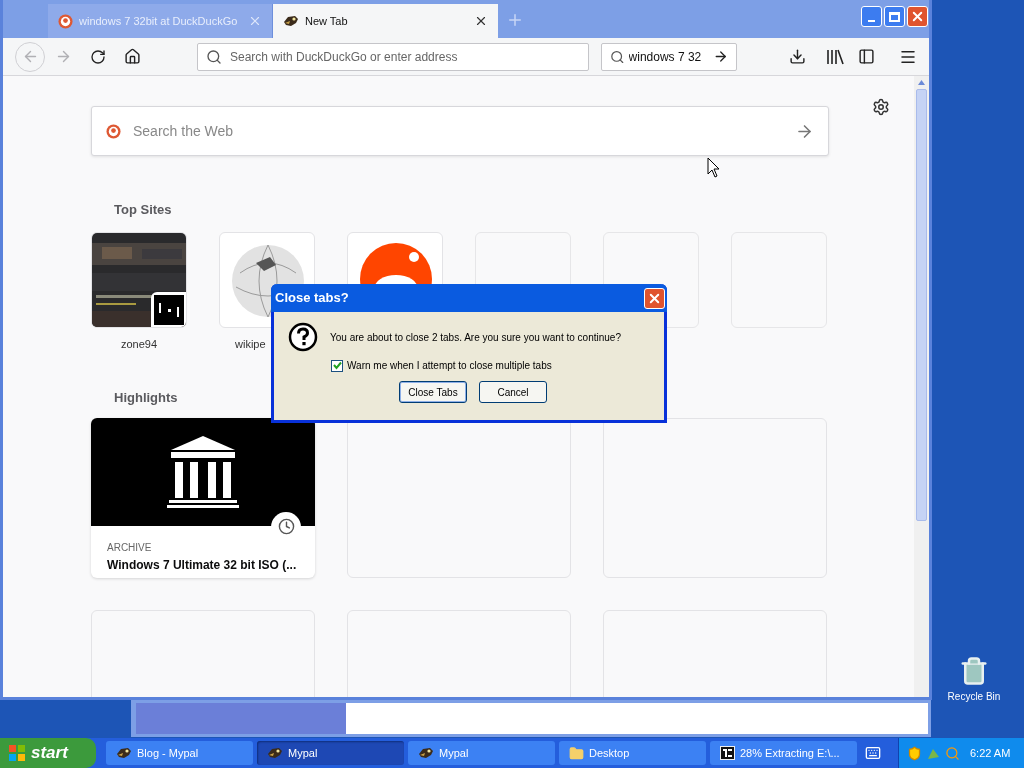 Image resolution: width=1024 pixels, height=768 pixels. Describe the element at coordinates (921, 386) in the screenshot. I see `scrollbar` at that location.